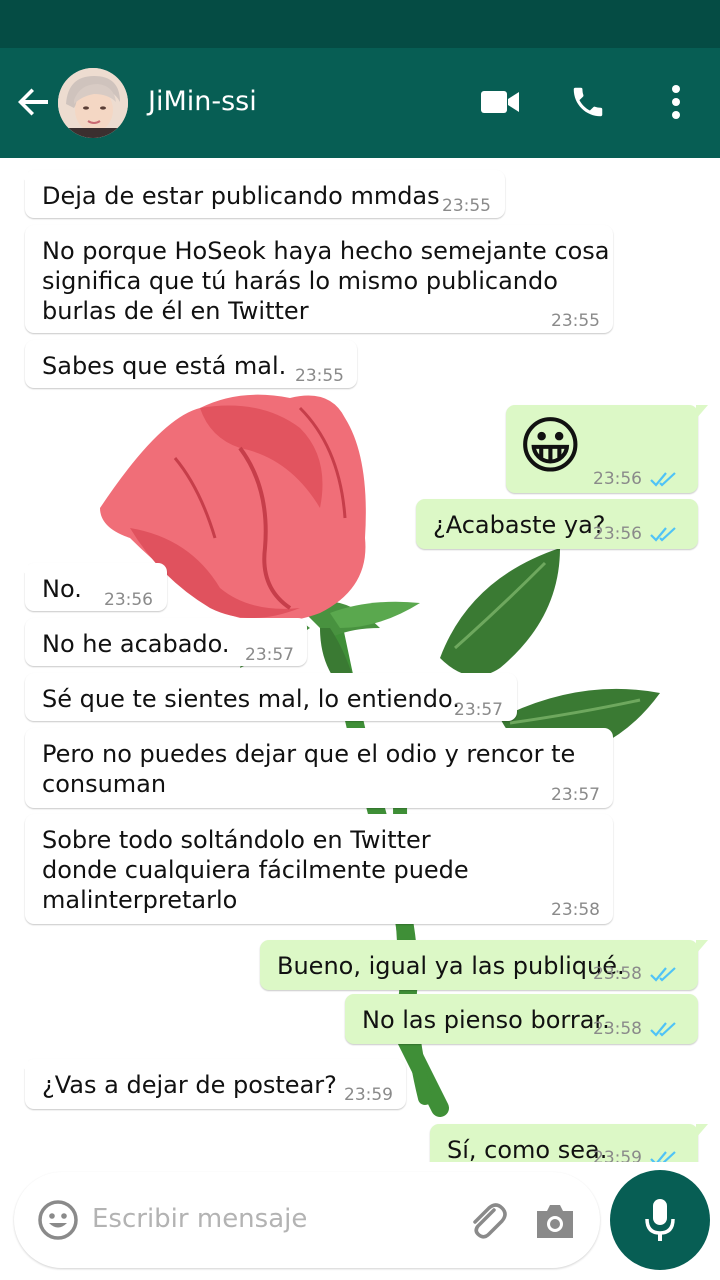 This screenshot has width=720, height=1280. Describe the element at coordinates (360, 103) in the screenshot. I see `chat-header: JiMin-ssi` at that location.